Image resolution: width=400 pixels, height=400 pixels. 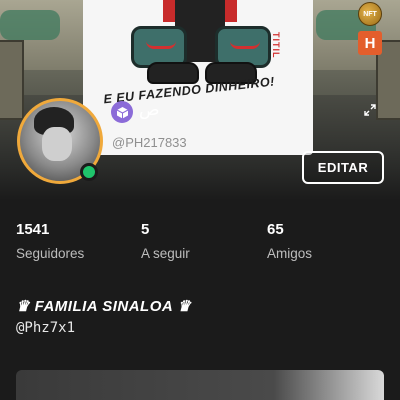 I want to click on stat-following: 5 A seguir, so click(x=165, y=241).